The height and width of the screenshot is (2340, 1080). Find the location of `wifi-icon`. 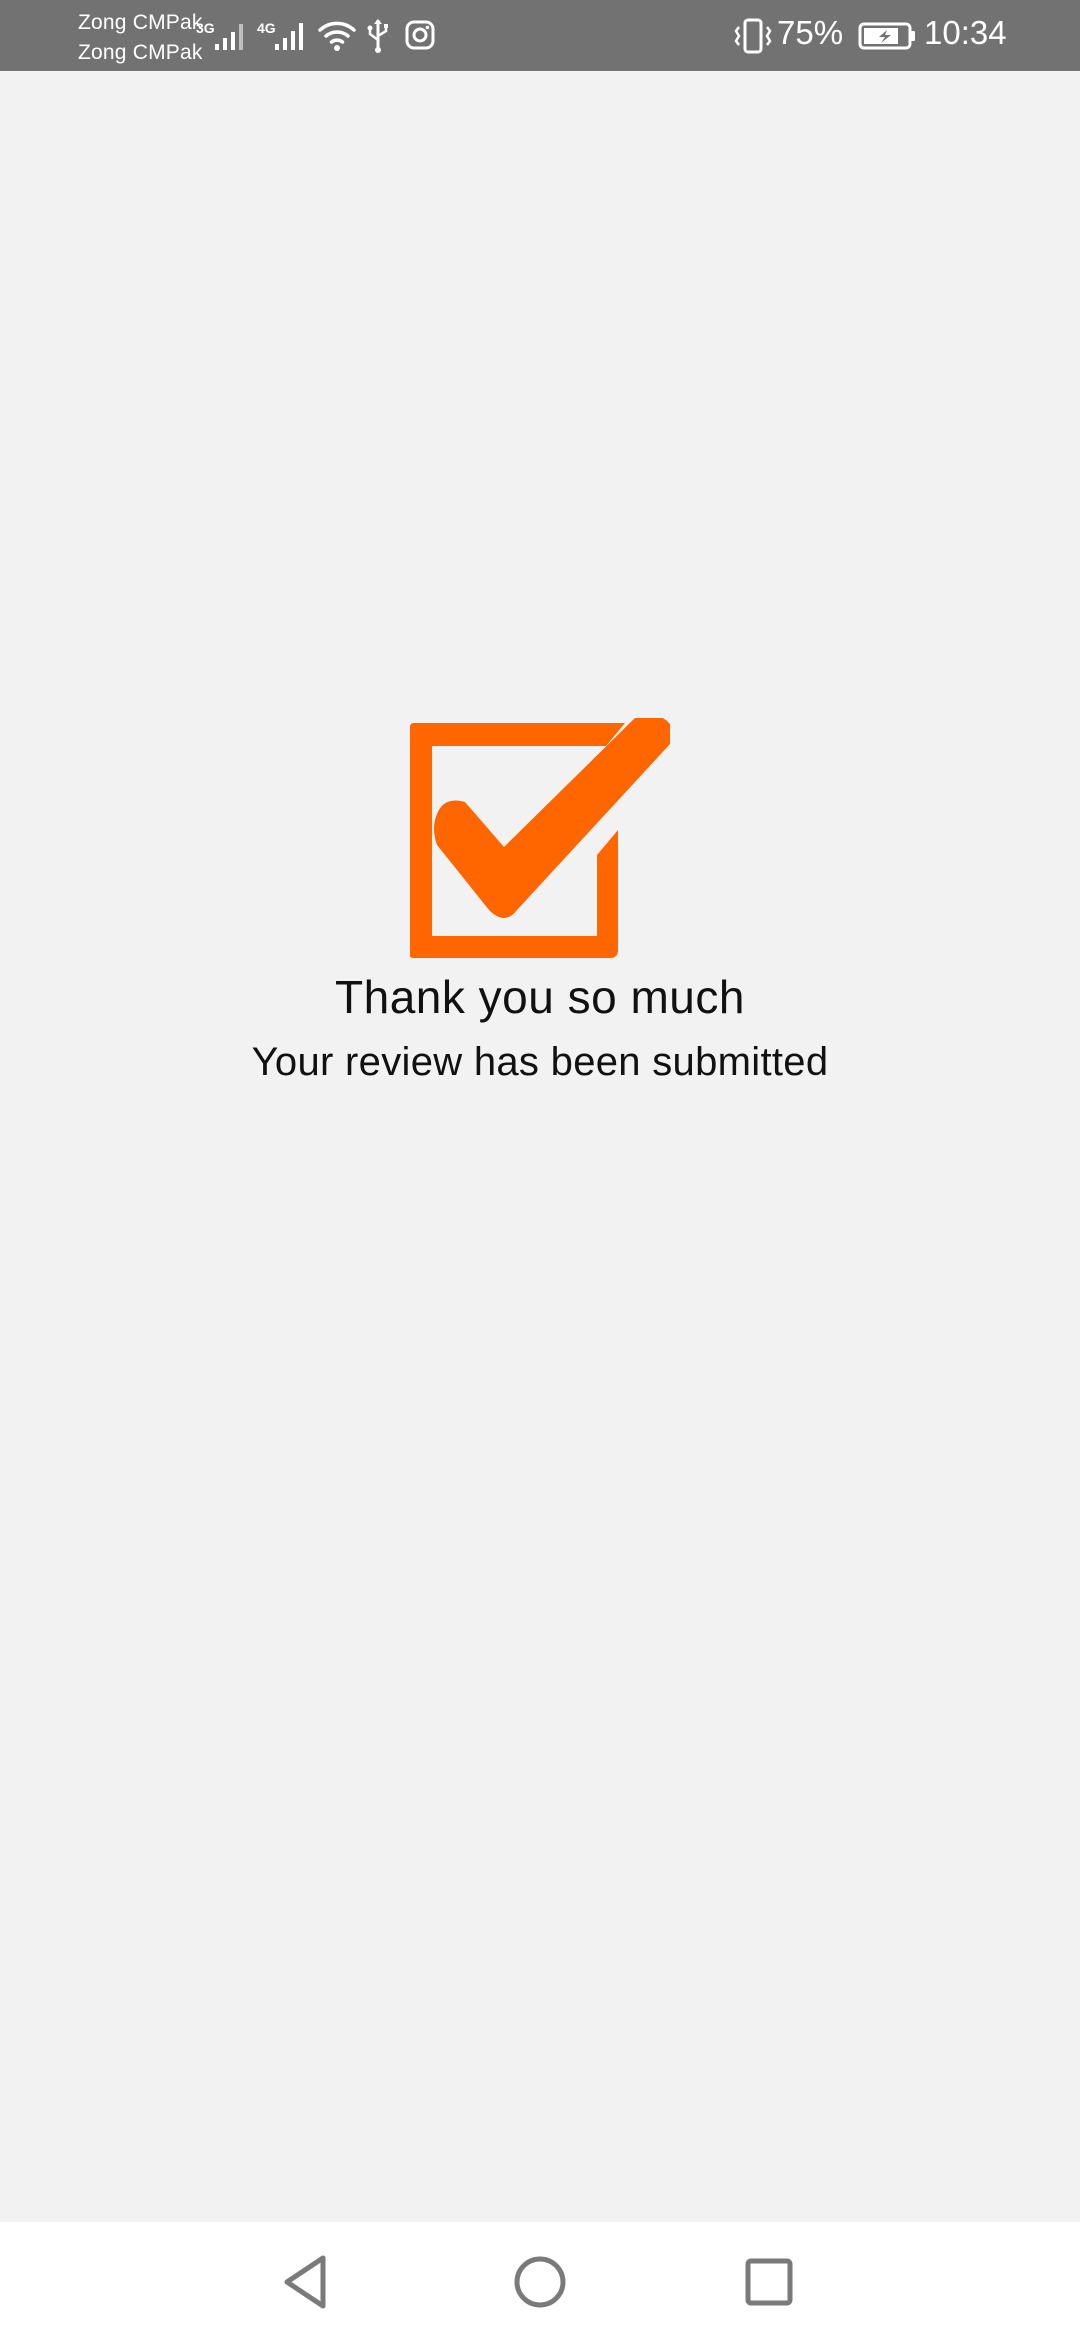

wifi-icon is located at coordinates (337, 36).